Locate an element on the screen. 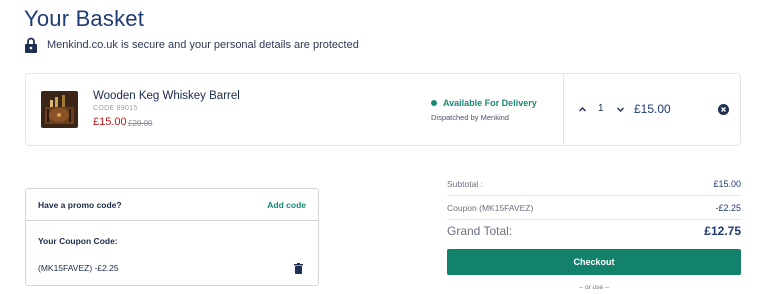 Image resolution: width=768 pixels, height=294 pixels. chevron-up-icon is located at coordinates (582, 109).